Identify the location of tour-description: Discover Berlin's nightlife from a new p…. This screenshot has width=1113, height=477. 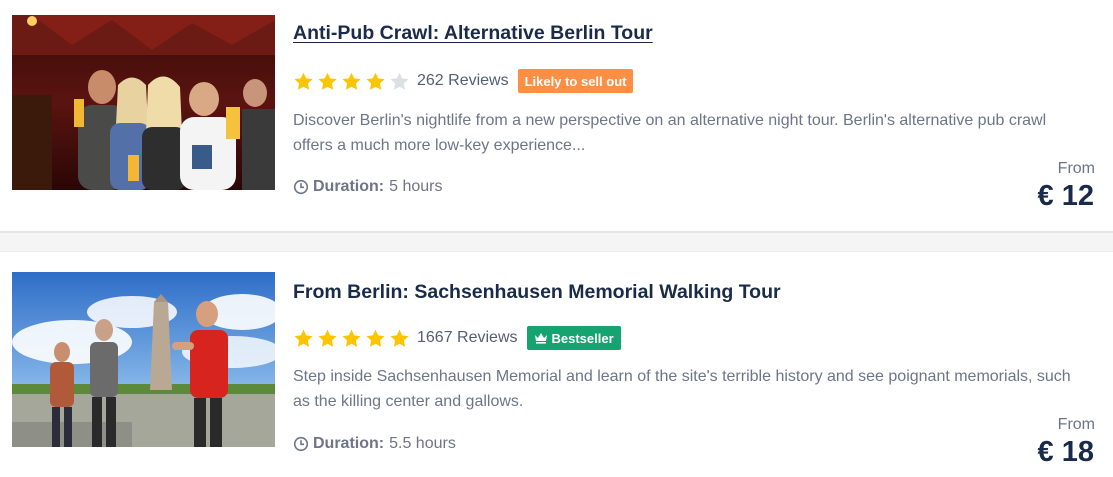
(670, 133).